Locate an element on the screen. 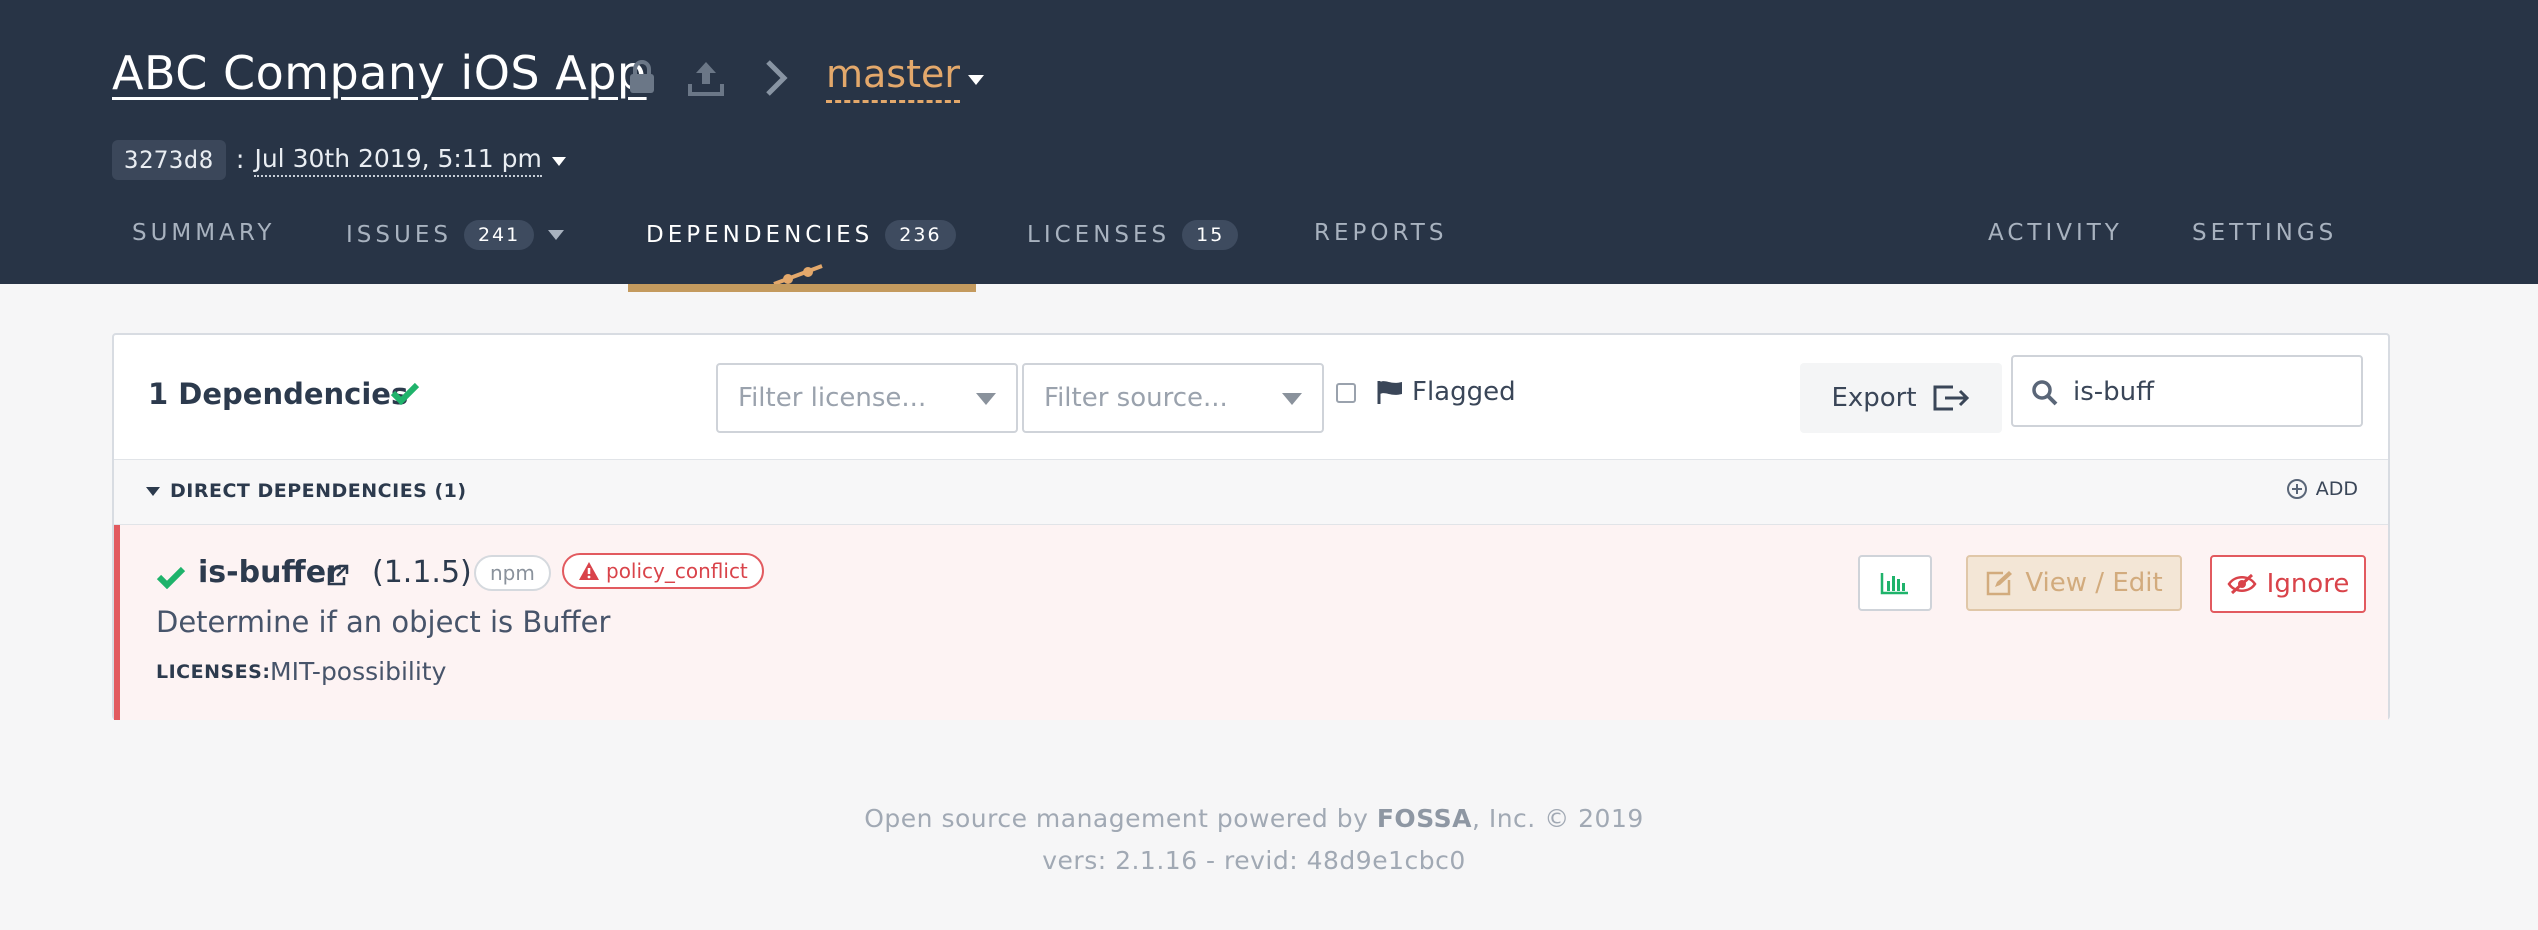  footer-suffix: , Inc. © 2019 is located at coordinates (1557, 818).